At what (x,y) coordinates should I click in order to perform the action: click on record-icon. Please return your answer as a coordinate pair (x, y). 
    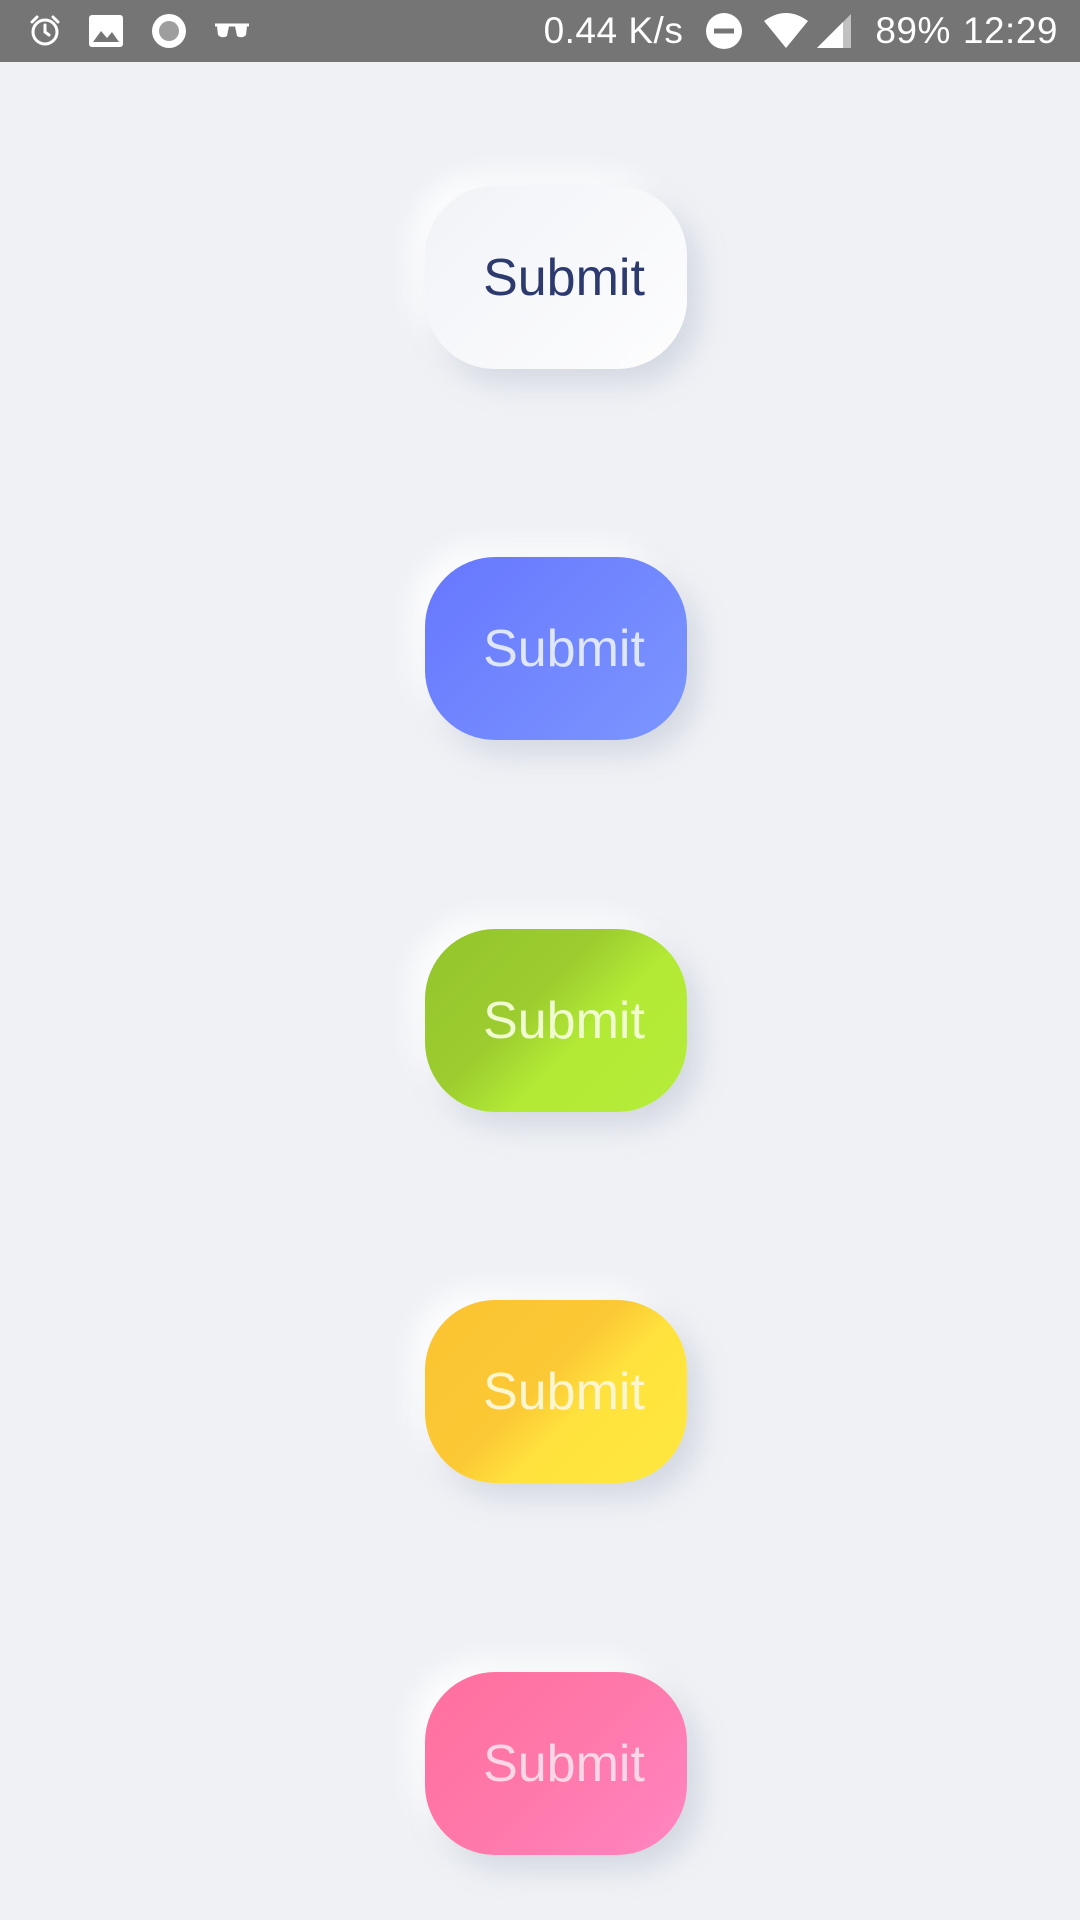
    Looking at the image, I should click on (169, 31).